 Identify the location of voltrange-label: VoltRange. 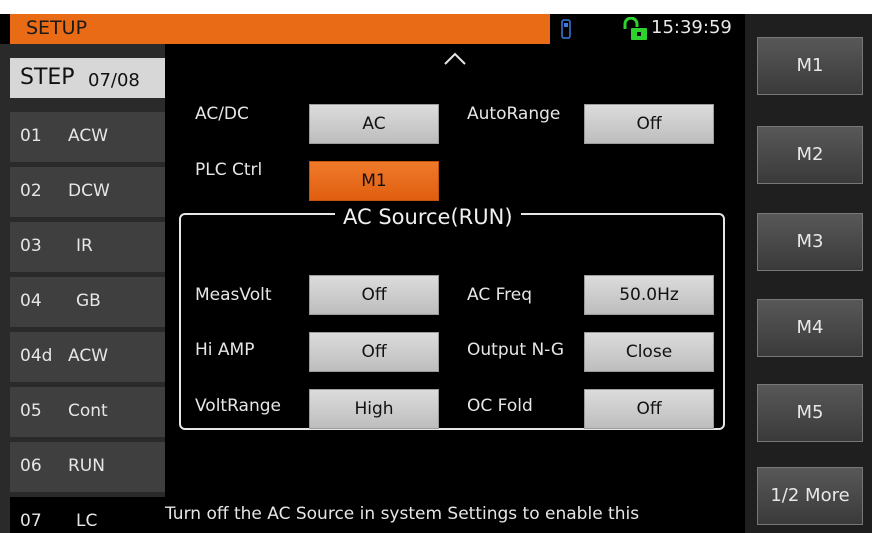
(238, 406).